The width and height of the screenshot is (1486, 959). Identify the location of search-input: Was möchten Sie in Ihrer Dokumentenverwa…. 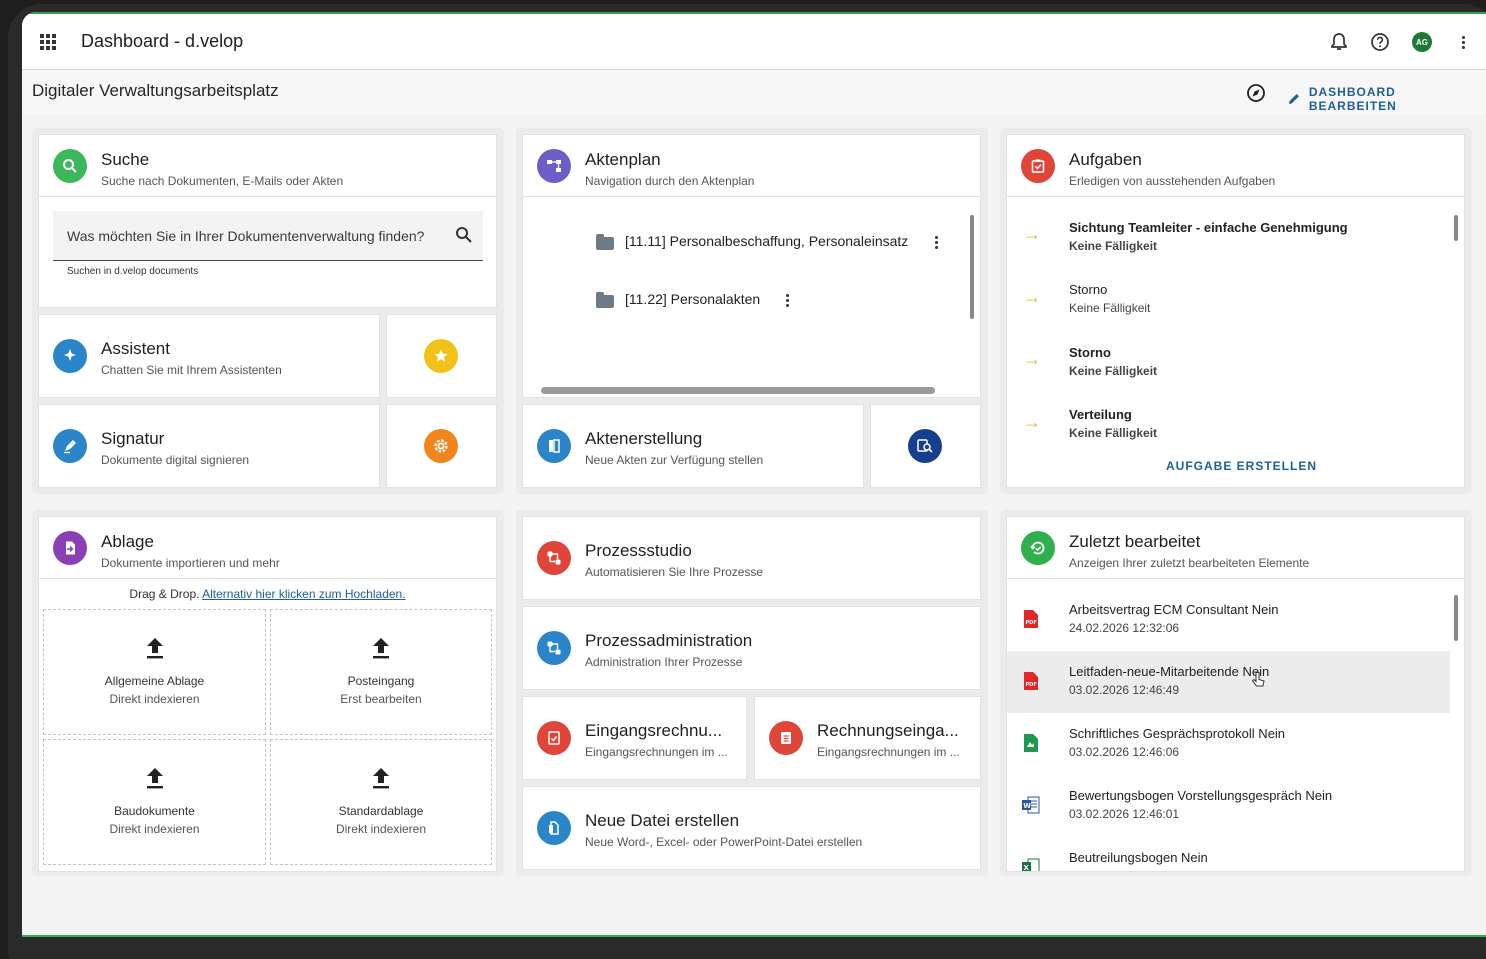
(268, 236).